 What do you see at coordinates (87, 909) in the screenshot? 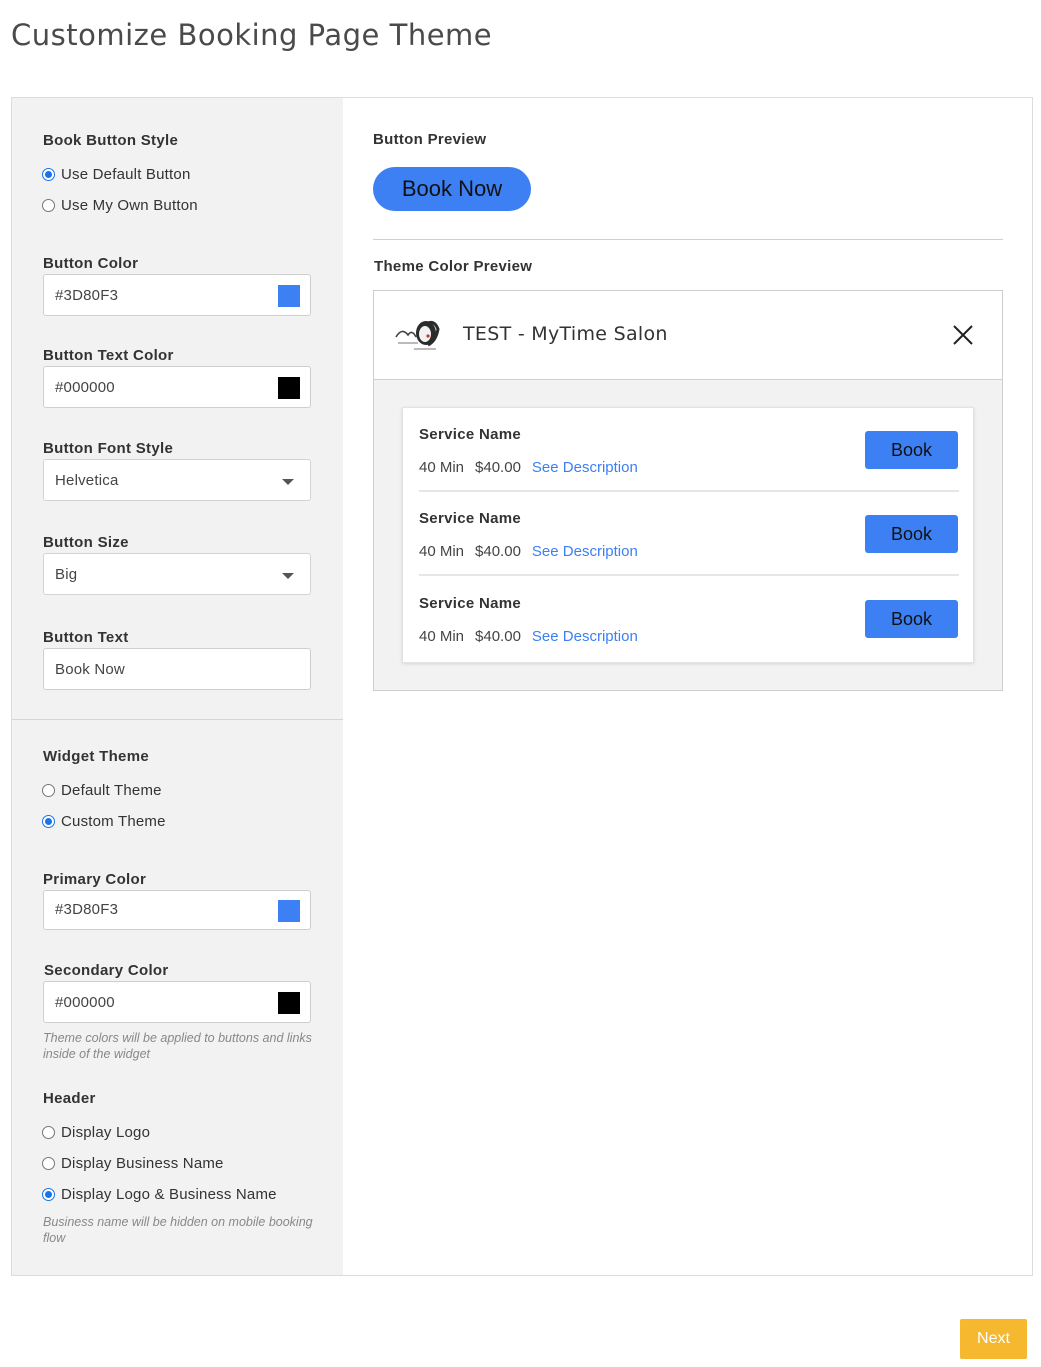
I see `primary-color-value: #3D80F3` at bounding box center [87, 909].